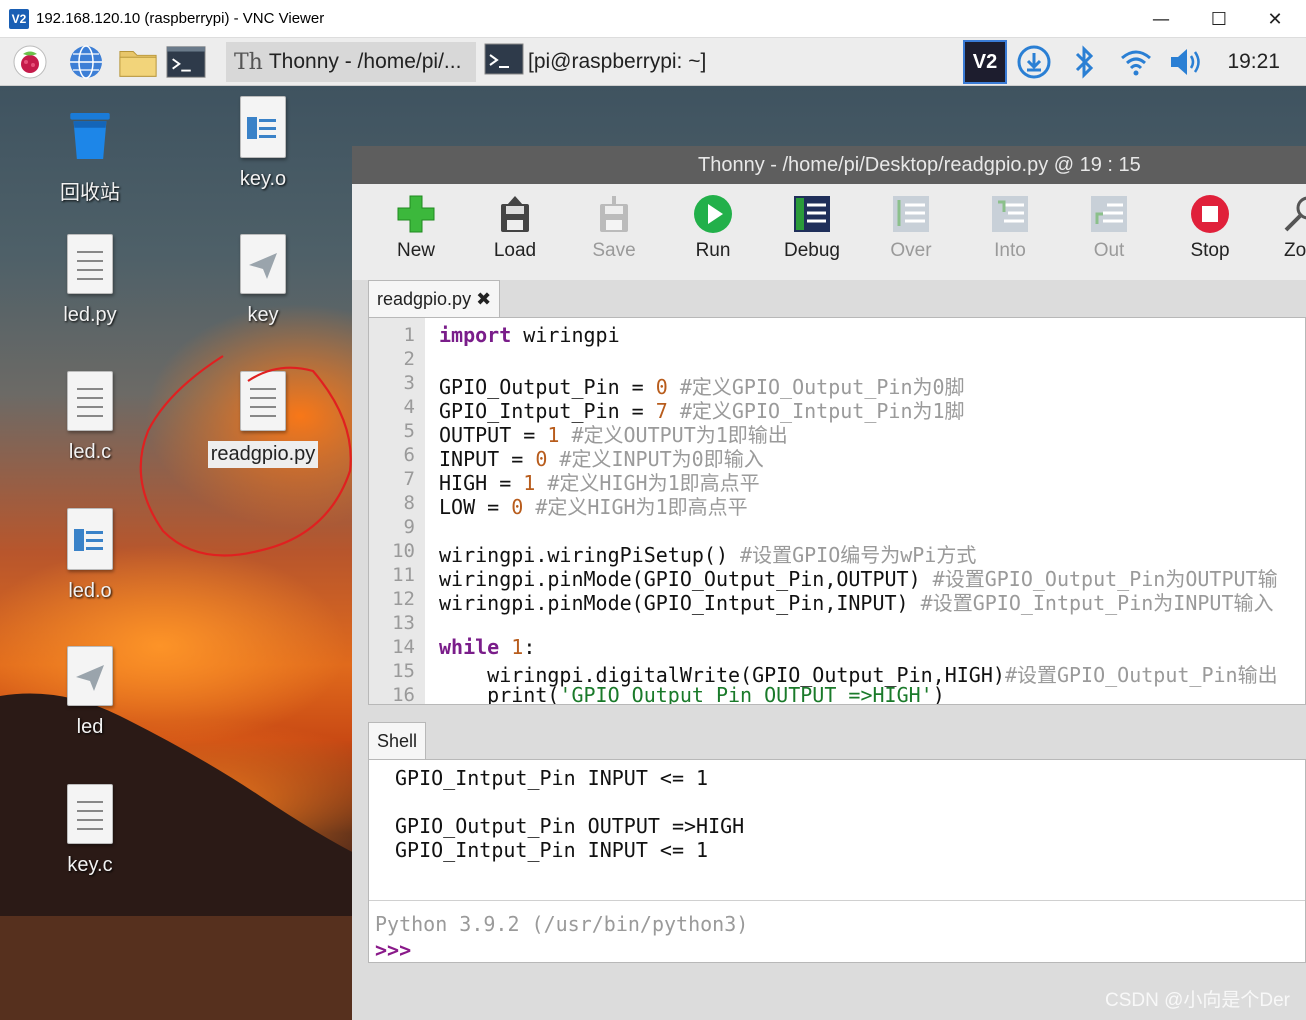 Image resolution: width=1306 pixels, height=1020 pixels. I want to click on thonny-icon: Th, so click(248, 62).